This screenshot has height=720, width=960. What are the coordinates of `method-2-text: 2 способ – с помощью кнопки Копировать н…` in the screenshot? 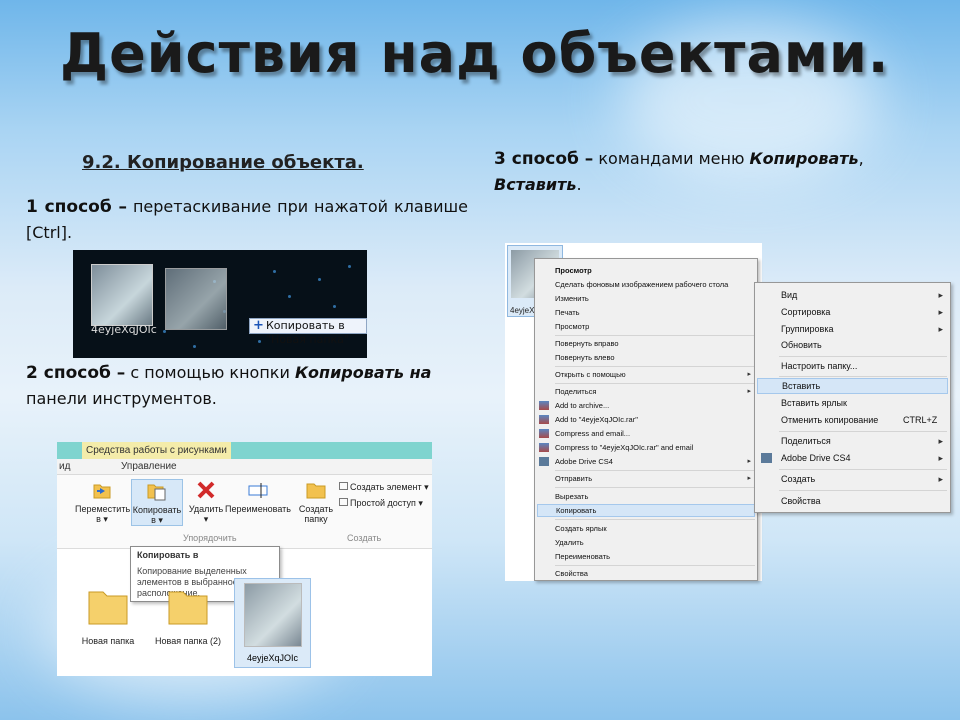 It's located at (229, 385).